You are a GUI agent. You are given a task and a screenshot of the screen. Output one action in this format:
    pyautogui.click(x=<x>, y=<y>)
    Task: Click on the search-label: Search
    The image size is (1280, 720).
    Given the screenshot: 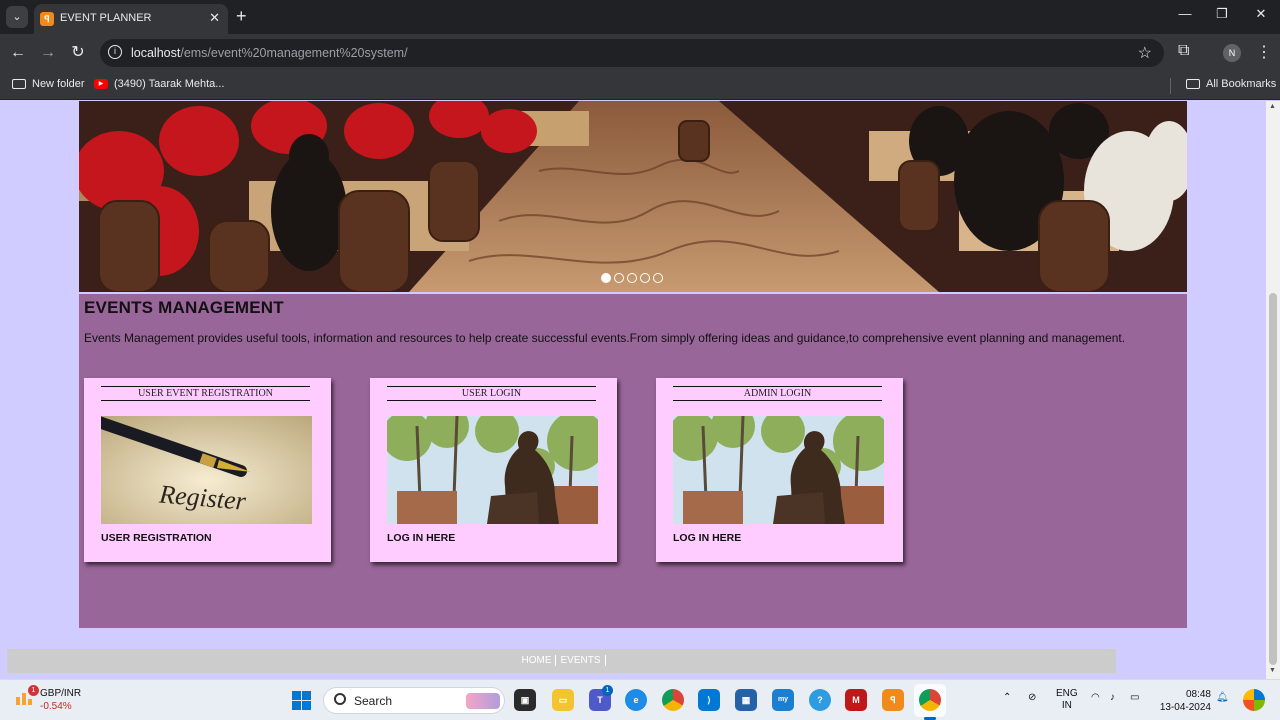 What is the action you would take?
    pyautogui.click(x=373, y=701)
    